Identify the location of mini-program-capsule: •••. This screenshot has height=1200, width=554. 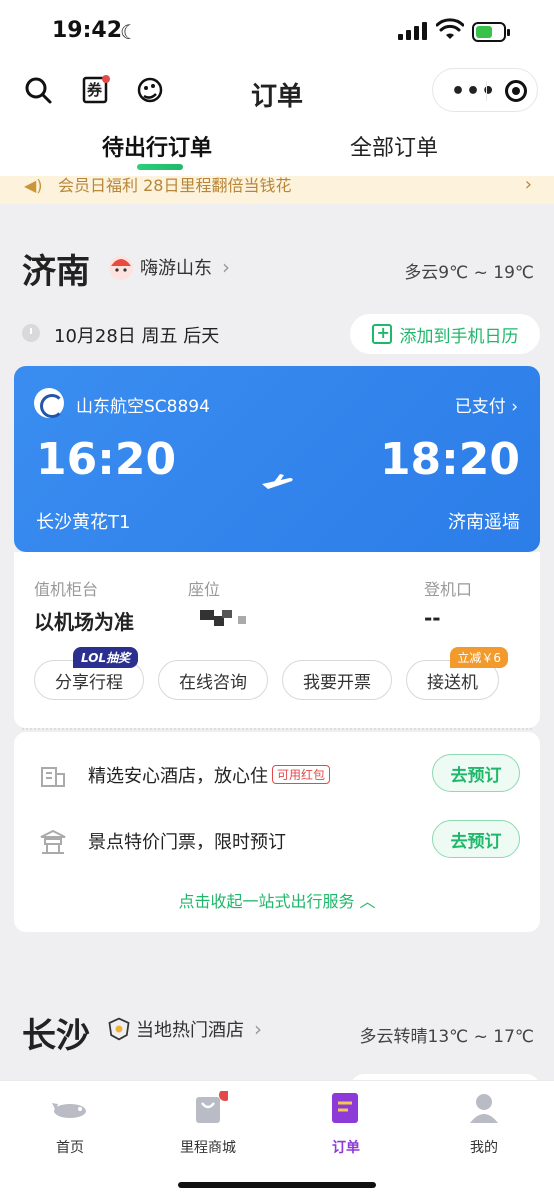
(485, 90).